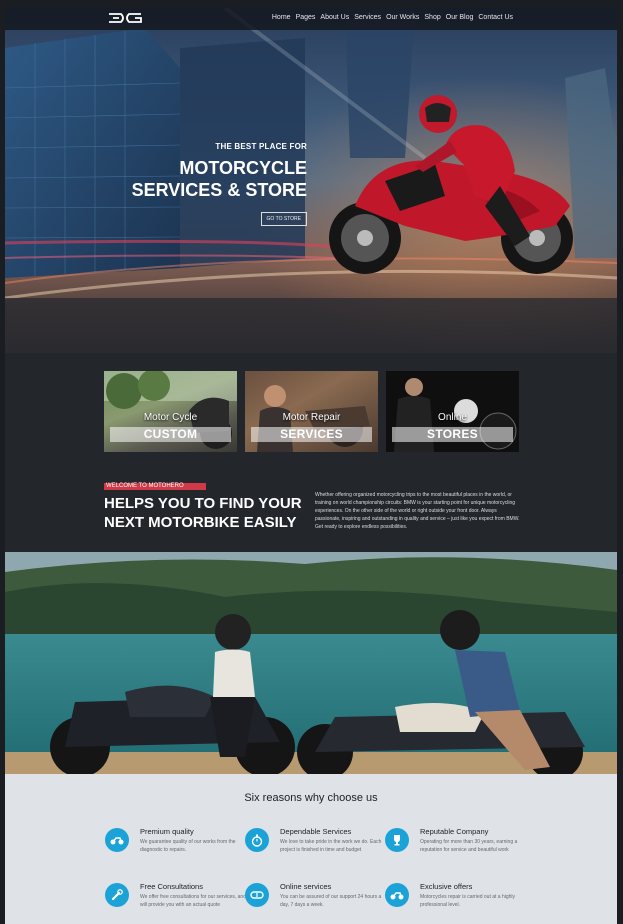 This screenshot has width=623, height=924. Describe the element at coordinates (451, 184) in the screenshot. I see `motorcycle-rider-image` at that location.